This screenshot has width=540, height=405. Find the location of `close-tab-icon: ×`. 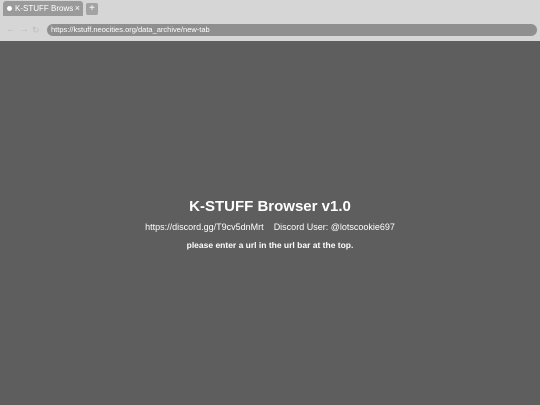

close-tab-icon: × is located at coordinates (77, 8).